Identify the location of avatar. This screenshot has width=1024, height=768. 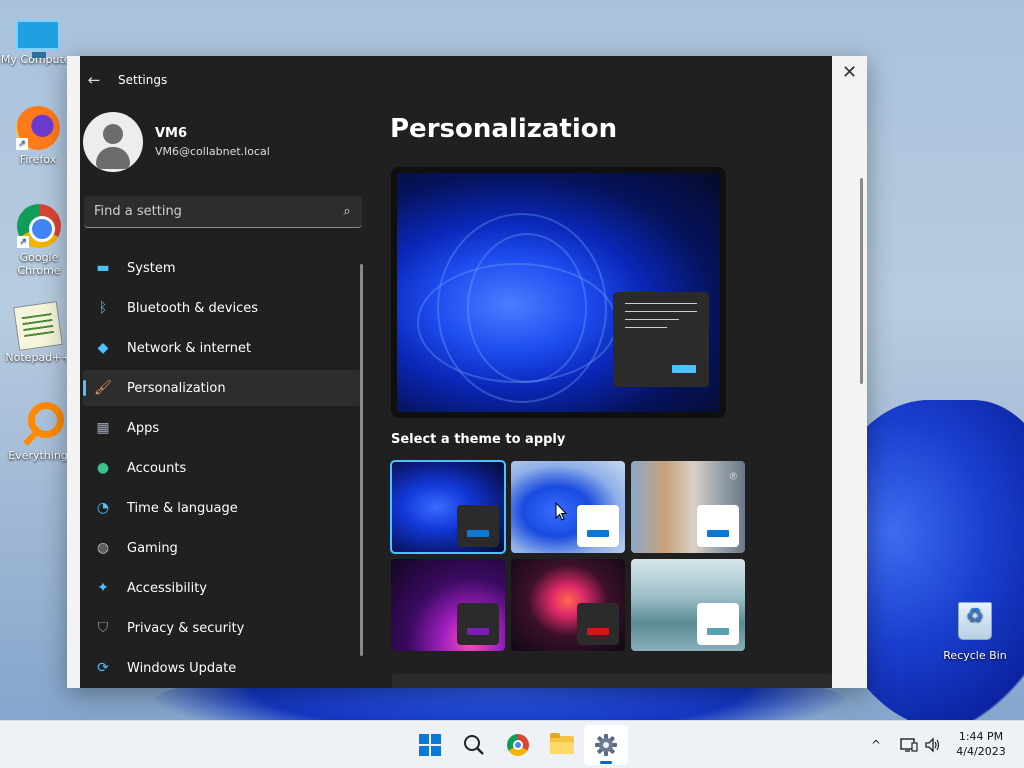
(113, 142).